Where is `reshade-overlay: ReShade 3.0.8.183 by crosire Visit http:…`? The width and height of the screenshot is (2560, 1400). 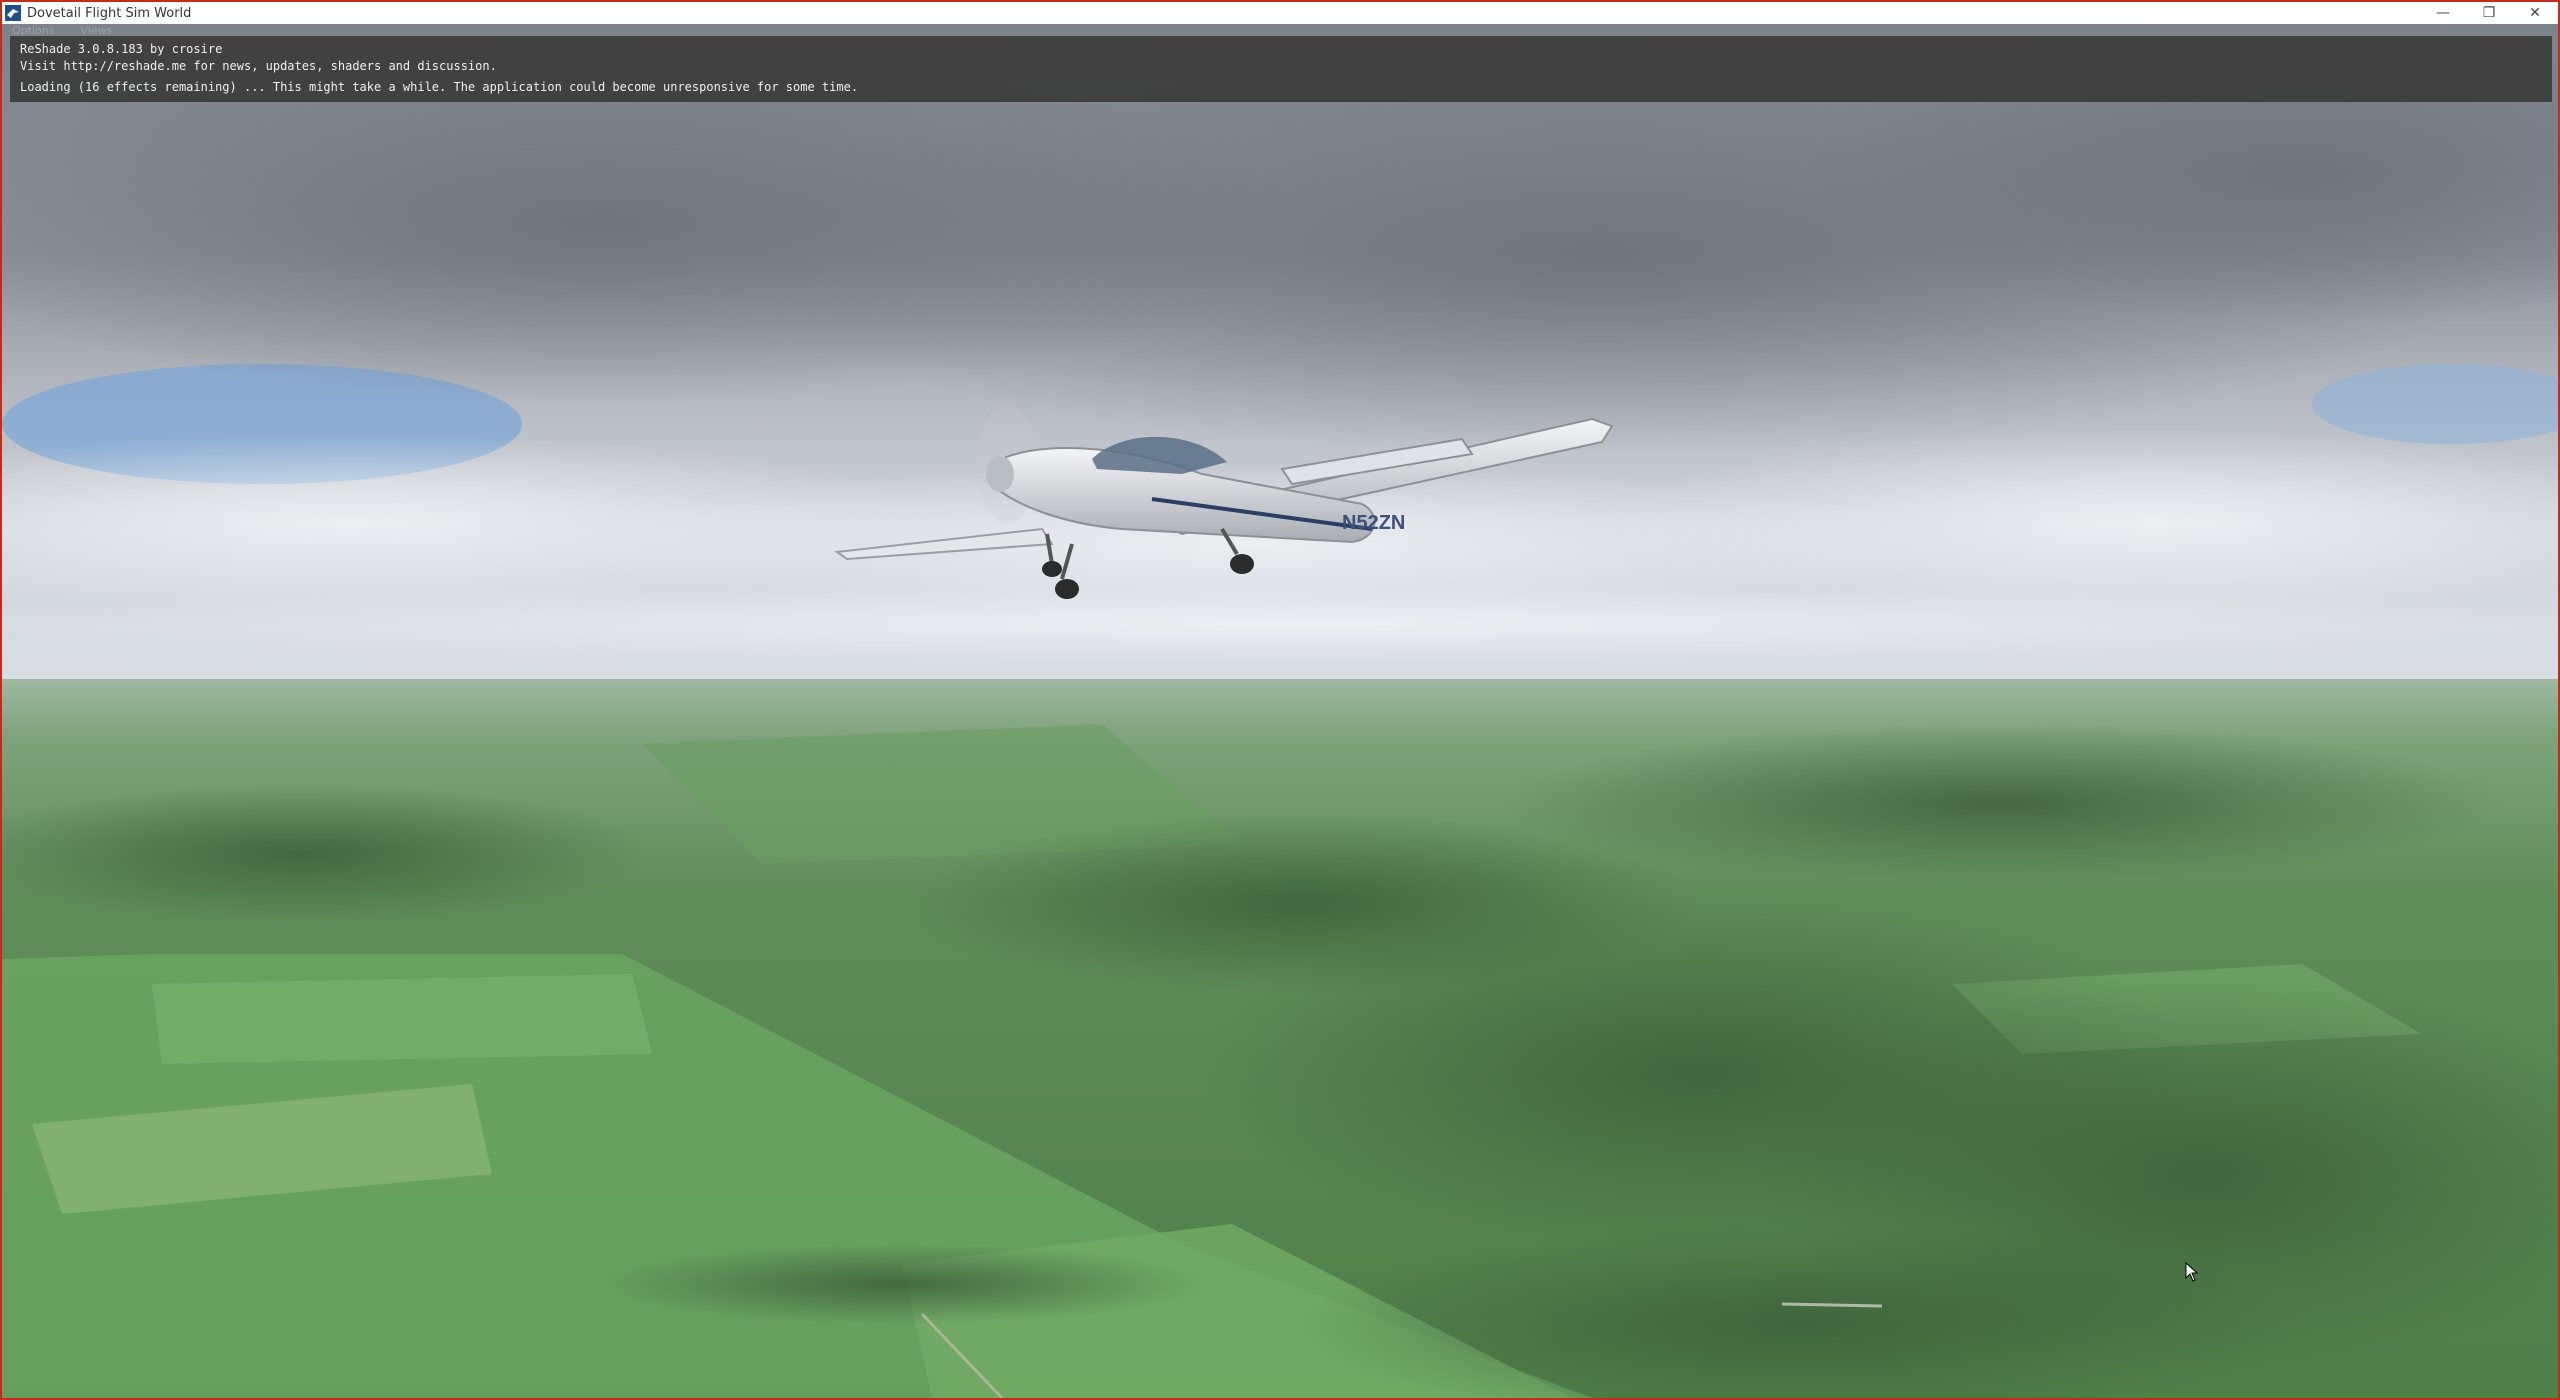
reshade-overlay: ReShade 3.0.8.183 by crosire Visit http:… is located at coordinates (1281, 69).